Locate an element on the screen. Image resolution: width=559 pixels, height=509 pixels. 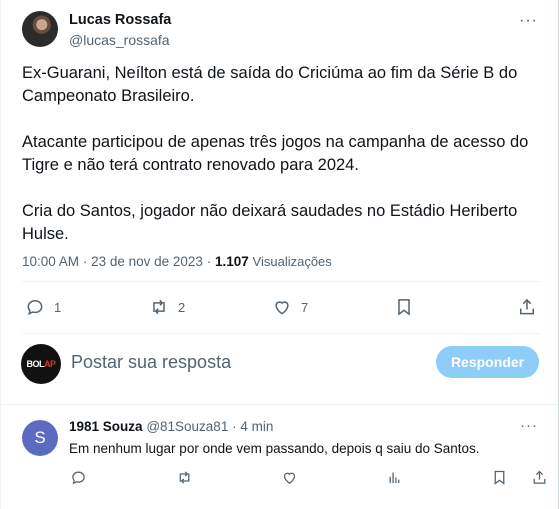
author-handle: @lucas_rossafa is located at coordinates (119, 40).